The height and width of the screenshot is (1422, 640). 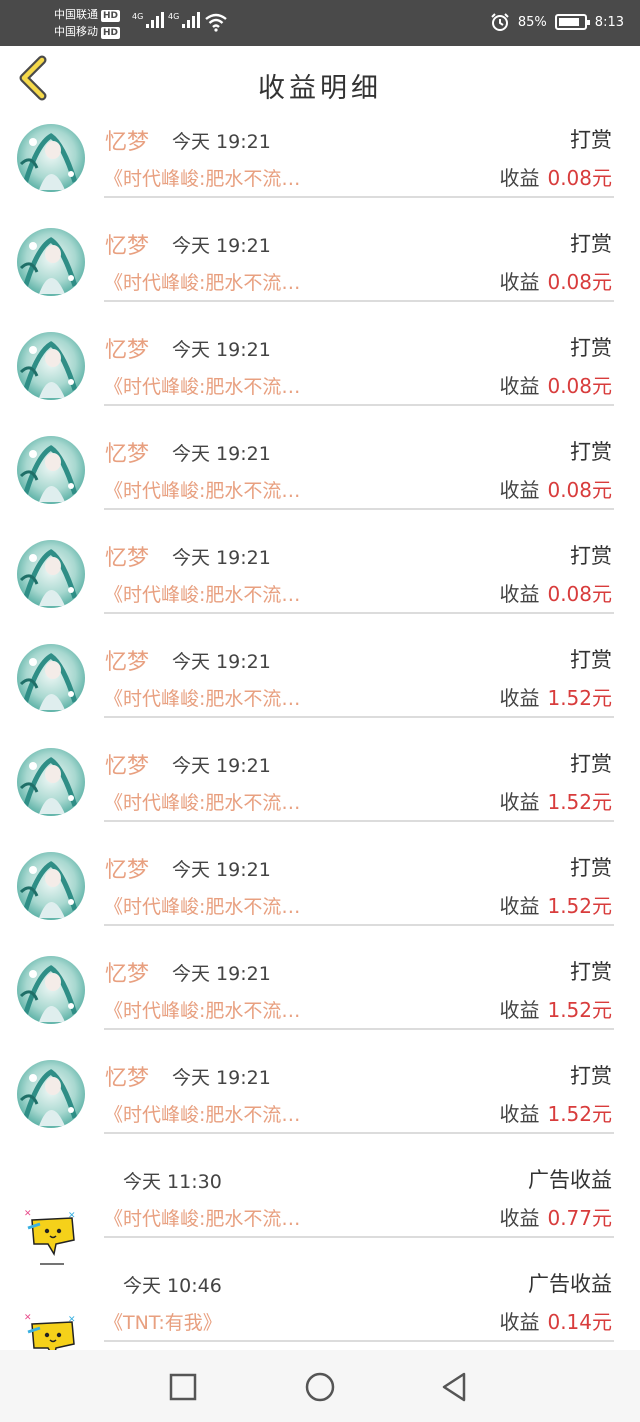 I want to click on signal-icon: 4G, so click(x=184, y=20).